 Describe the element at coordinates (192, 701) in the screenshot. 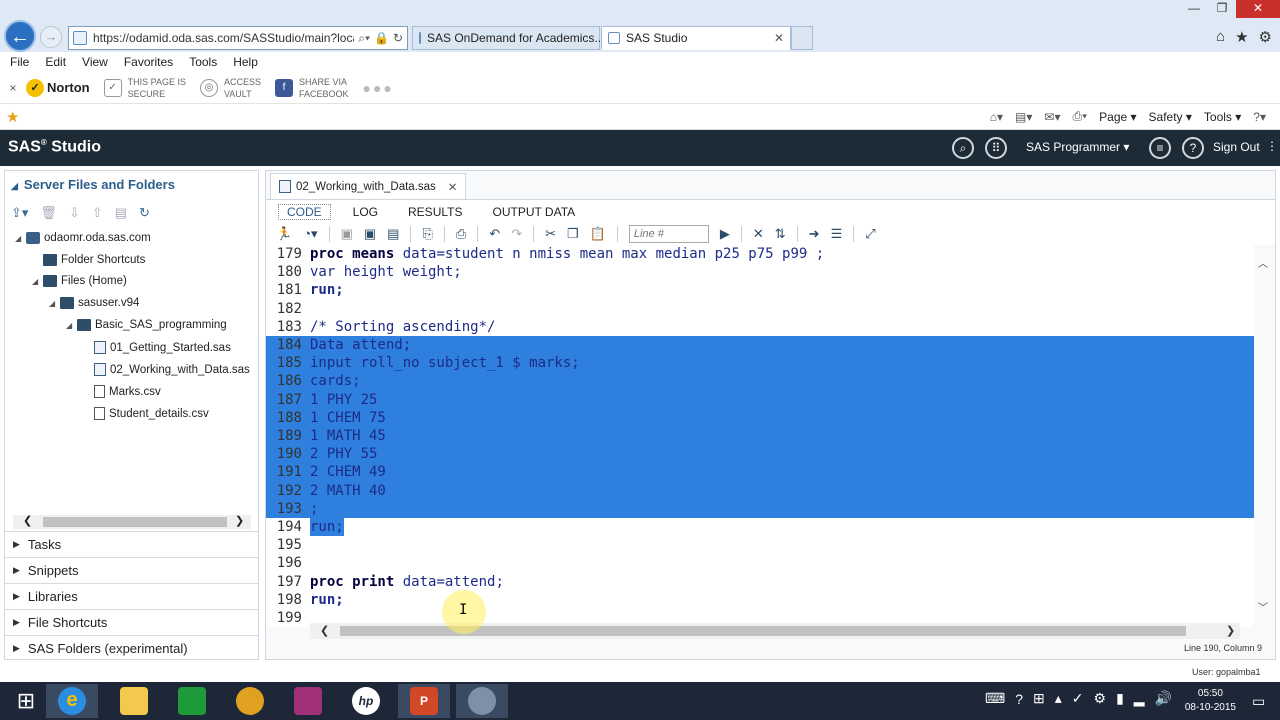

I see `taskbar-store` at that location.